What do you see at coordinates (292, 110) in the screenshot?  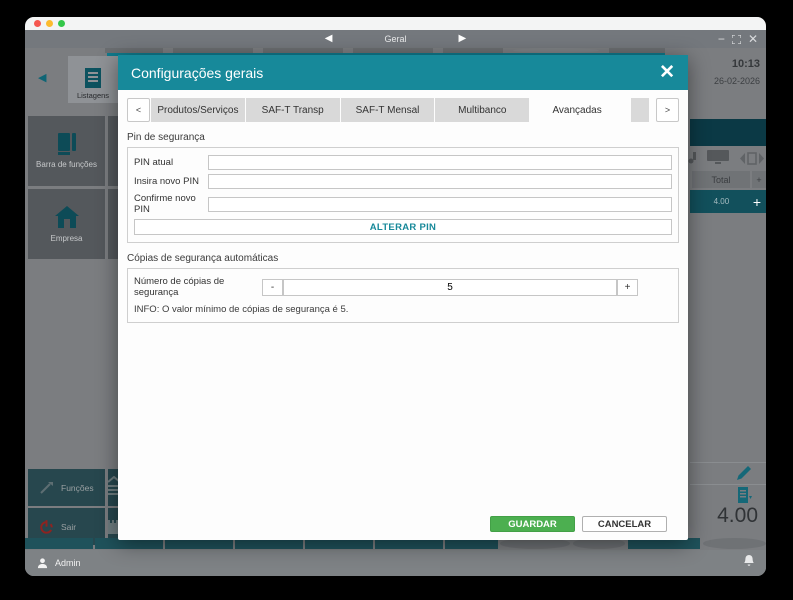 I see `tab-saft-transp: SAF-T Transp` at bounding box center [292, 110].